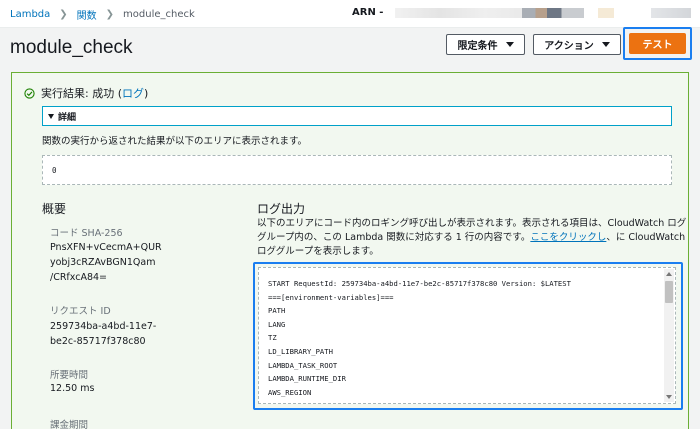 The width and height of the screenshot is (700, 429). What do you see at coordinates (669, 292) in the screenshot?
I see `scroll-thumb` at bounding box center [669, 292].